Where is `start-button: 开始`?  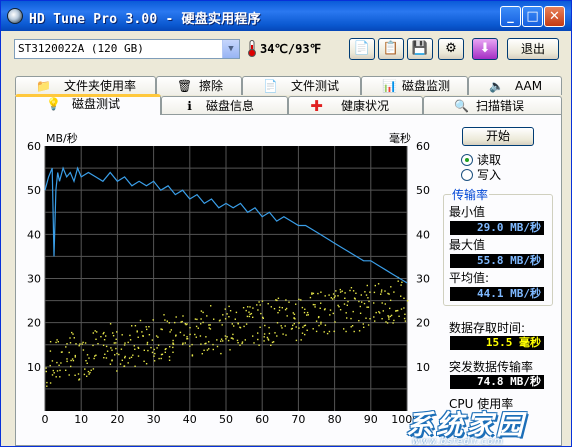 start-button: 开始 is located at coordinates (498, 136).